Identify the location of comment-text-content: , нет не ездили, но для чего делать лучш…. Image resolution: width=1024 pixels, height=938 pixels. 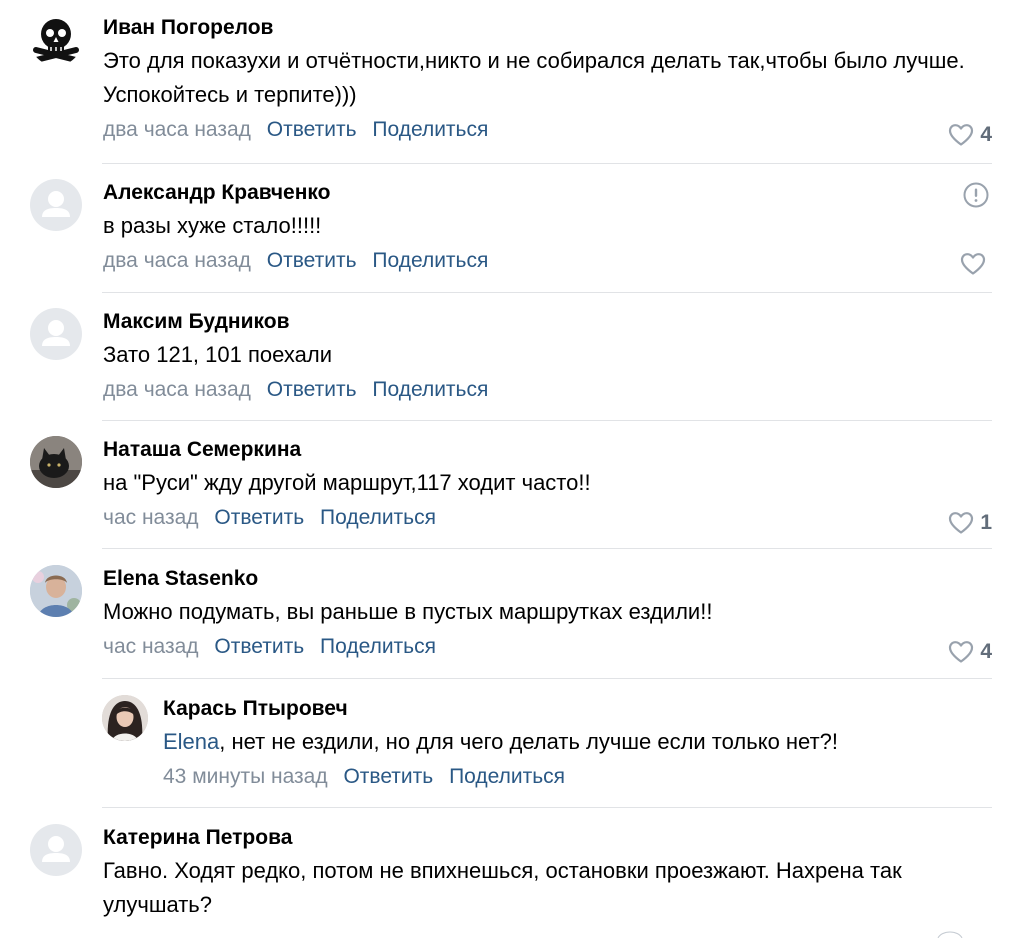
(528, 741).